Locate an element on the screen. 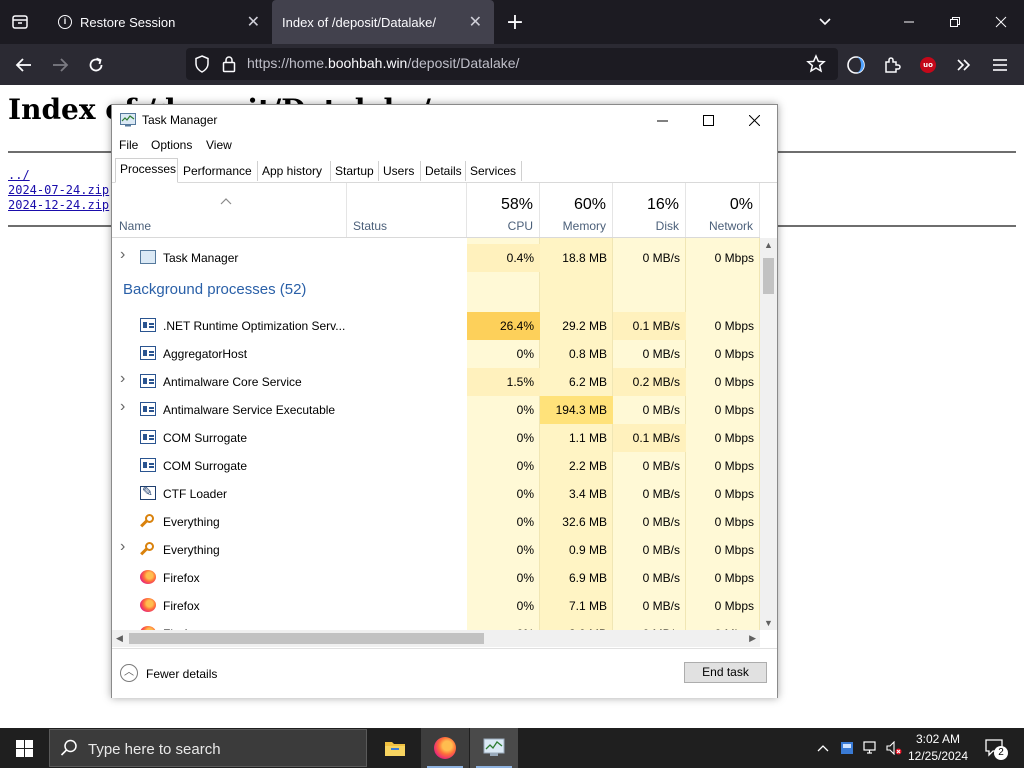 The image size is (1024, 768). process-row: Firefox0%3.0 MB0 MB/s0 Mbps is located at coordinates (436, 625).